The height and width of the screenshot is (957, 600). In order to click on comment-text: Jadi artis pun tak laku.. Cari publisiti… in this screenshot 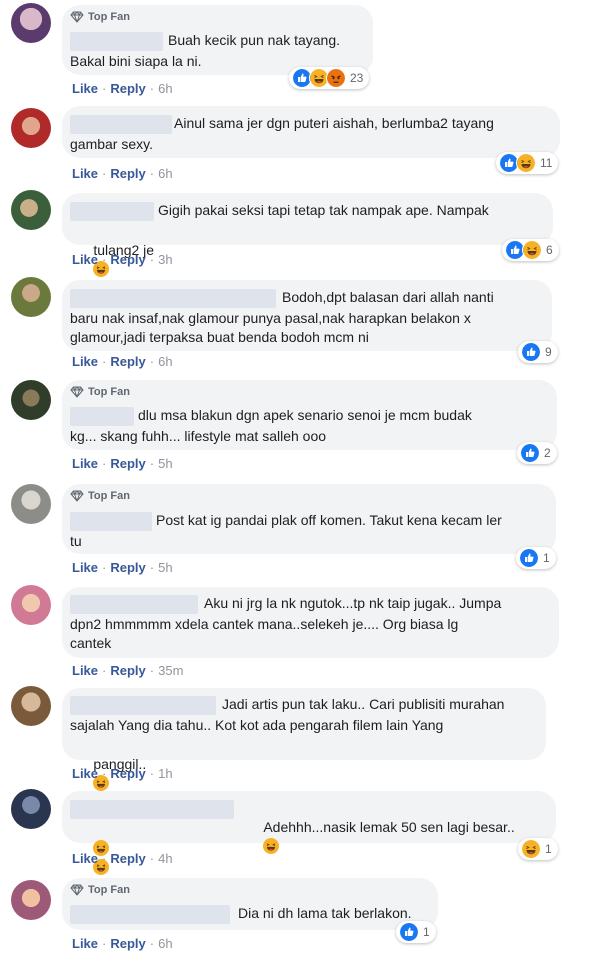, I will do `click(363, 704)`.